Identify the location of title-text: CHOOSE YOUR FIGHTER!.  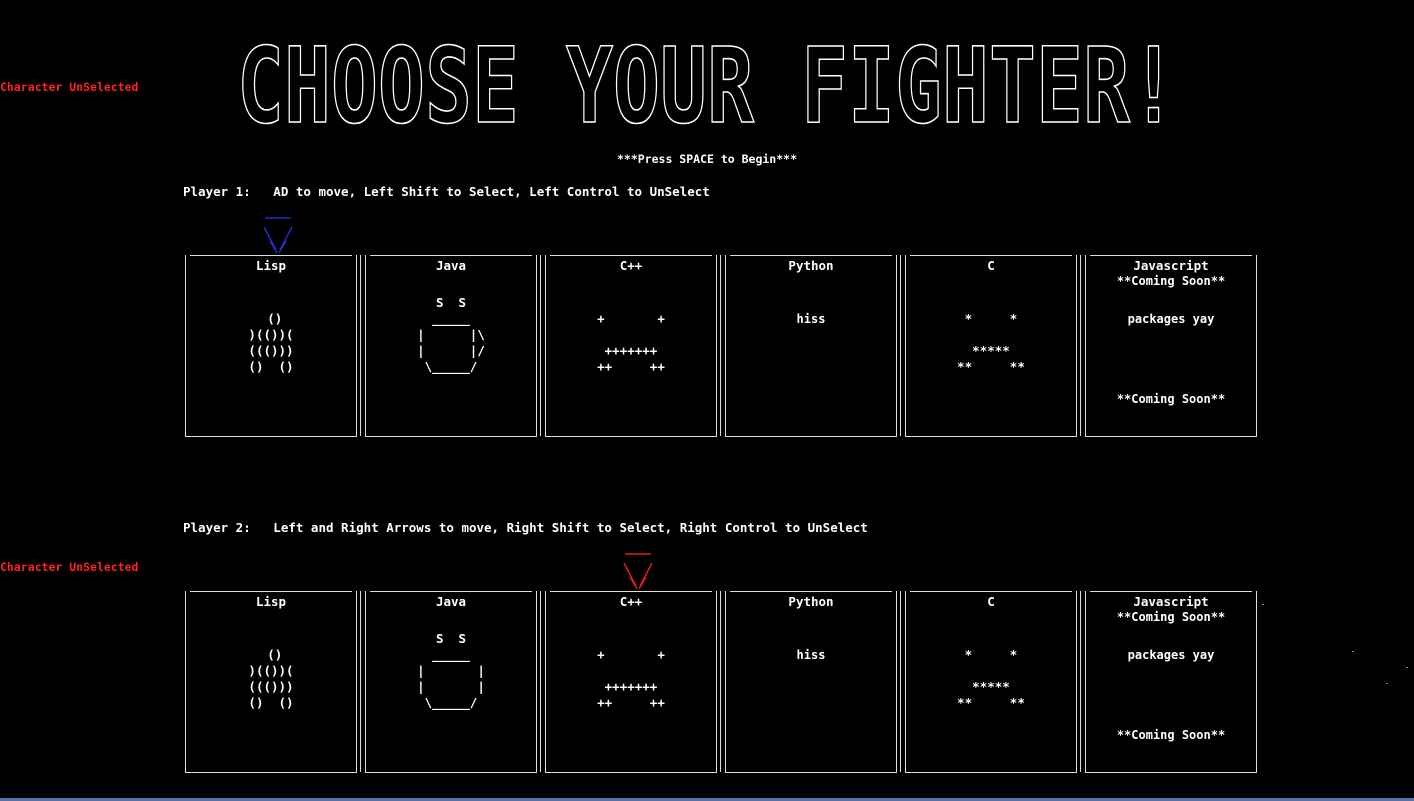
(707, 84).